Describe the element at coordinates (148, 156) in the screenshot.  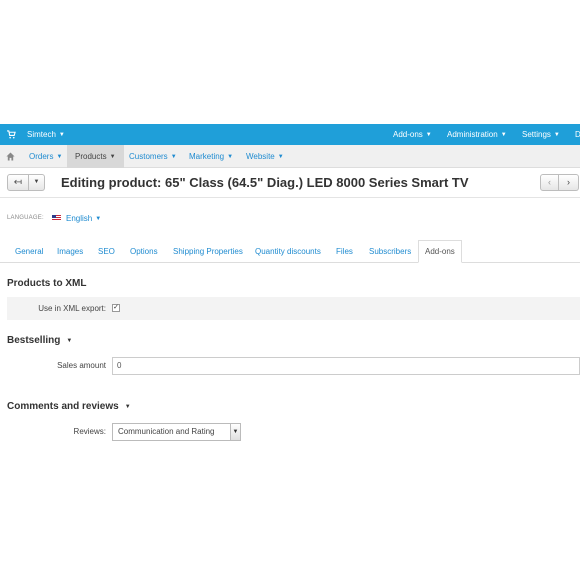
I see `nav-label: Customers` at that location.